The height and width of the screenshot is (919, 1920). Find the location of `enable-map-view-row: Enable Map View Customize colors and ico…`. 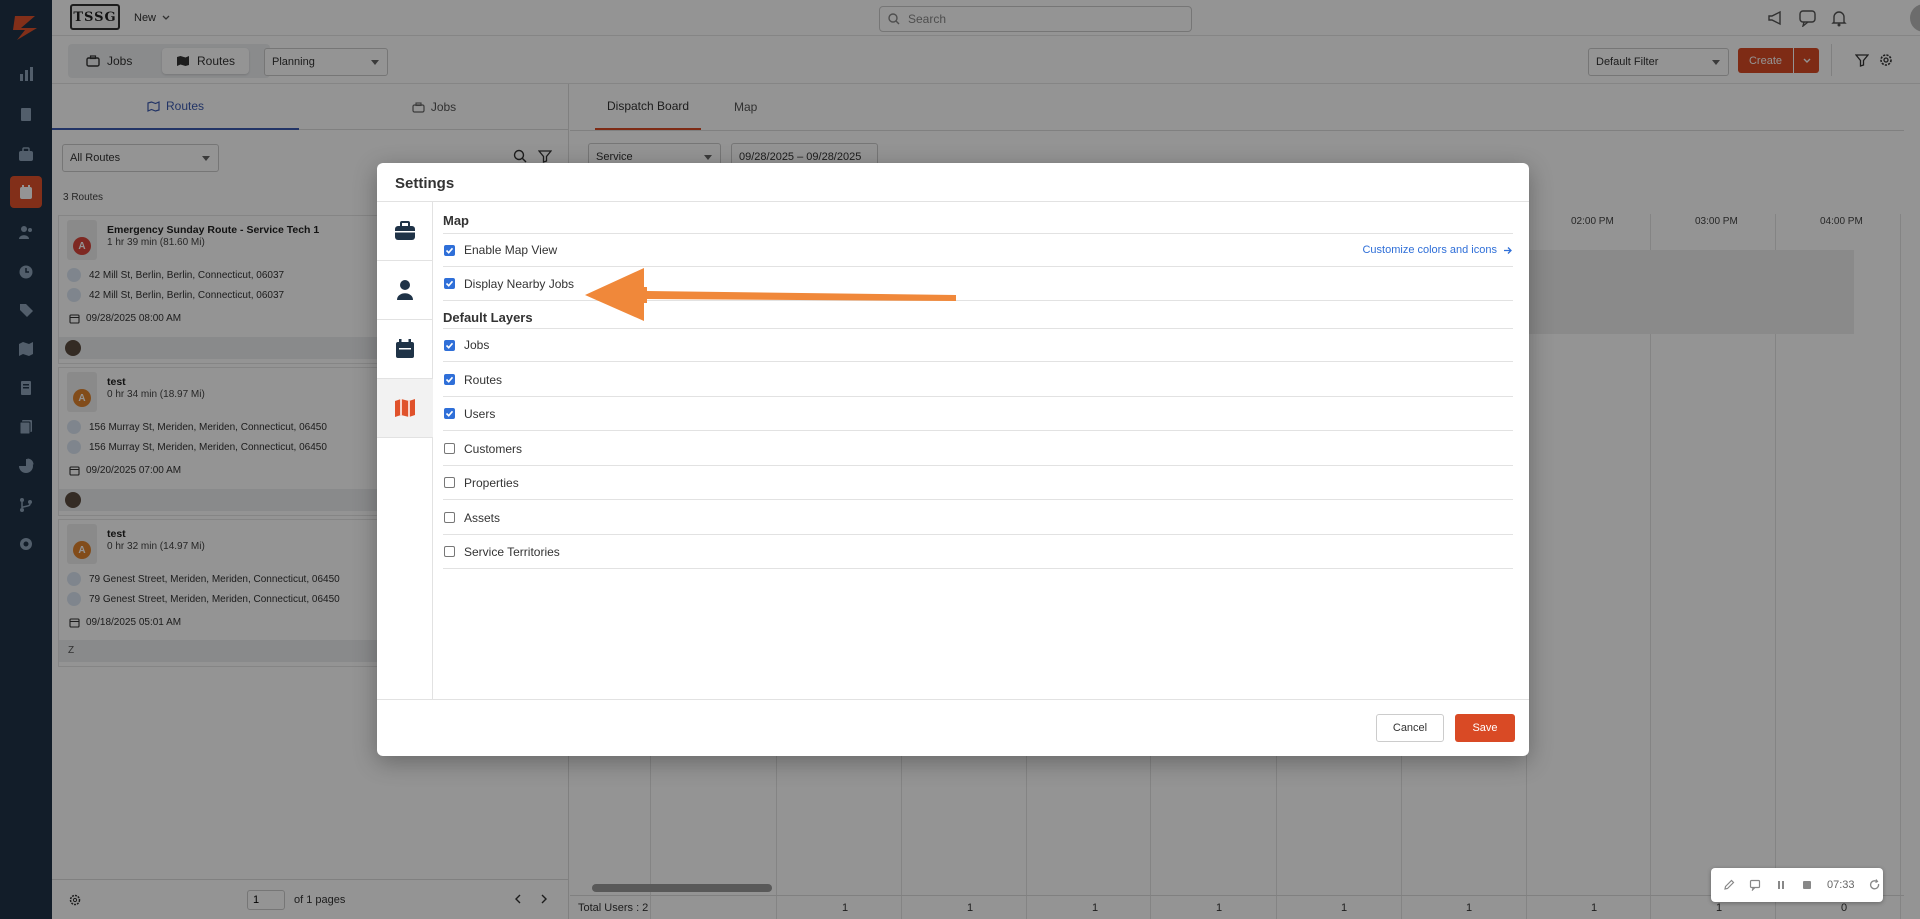

enable-map-view-row: Enable Map View Customize colors and ico… is located at coordinates (978, 250).